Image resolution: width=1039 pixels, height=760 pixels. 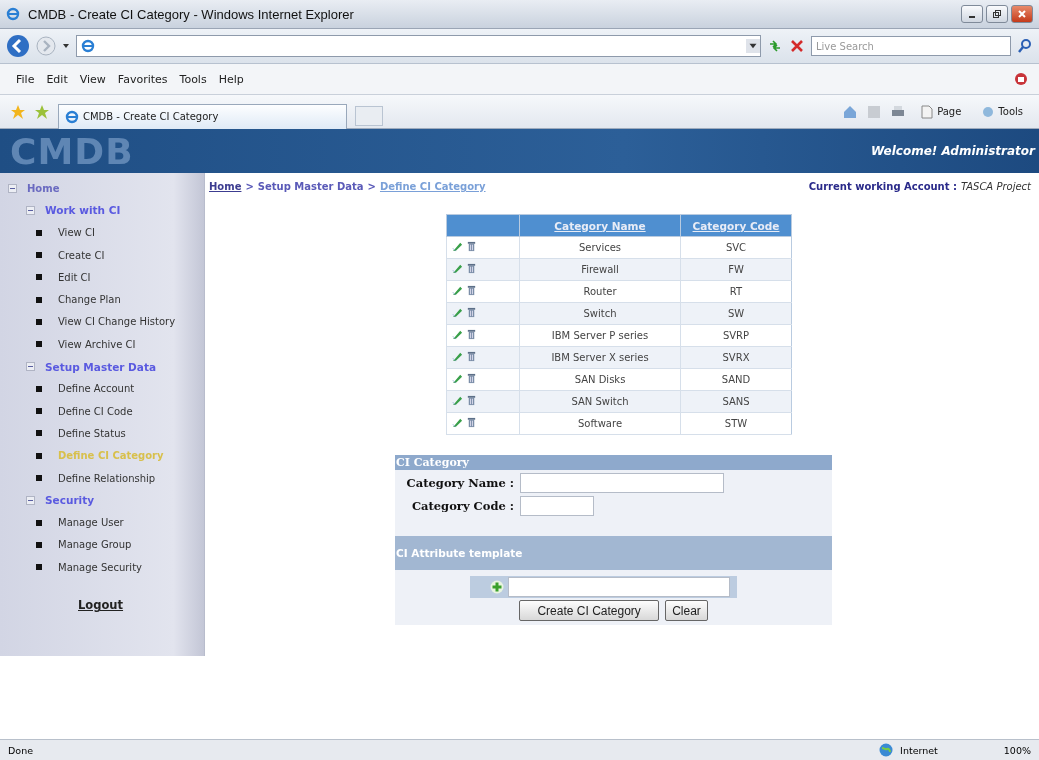 What do you see at coordinates (95, 411) in the screenshot?
I see `nav-link: Define CI Code` at bounding box center [95, 411].